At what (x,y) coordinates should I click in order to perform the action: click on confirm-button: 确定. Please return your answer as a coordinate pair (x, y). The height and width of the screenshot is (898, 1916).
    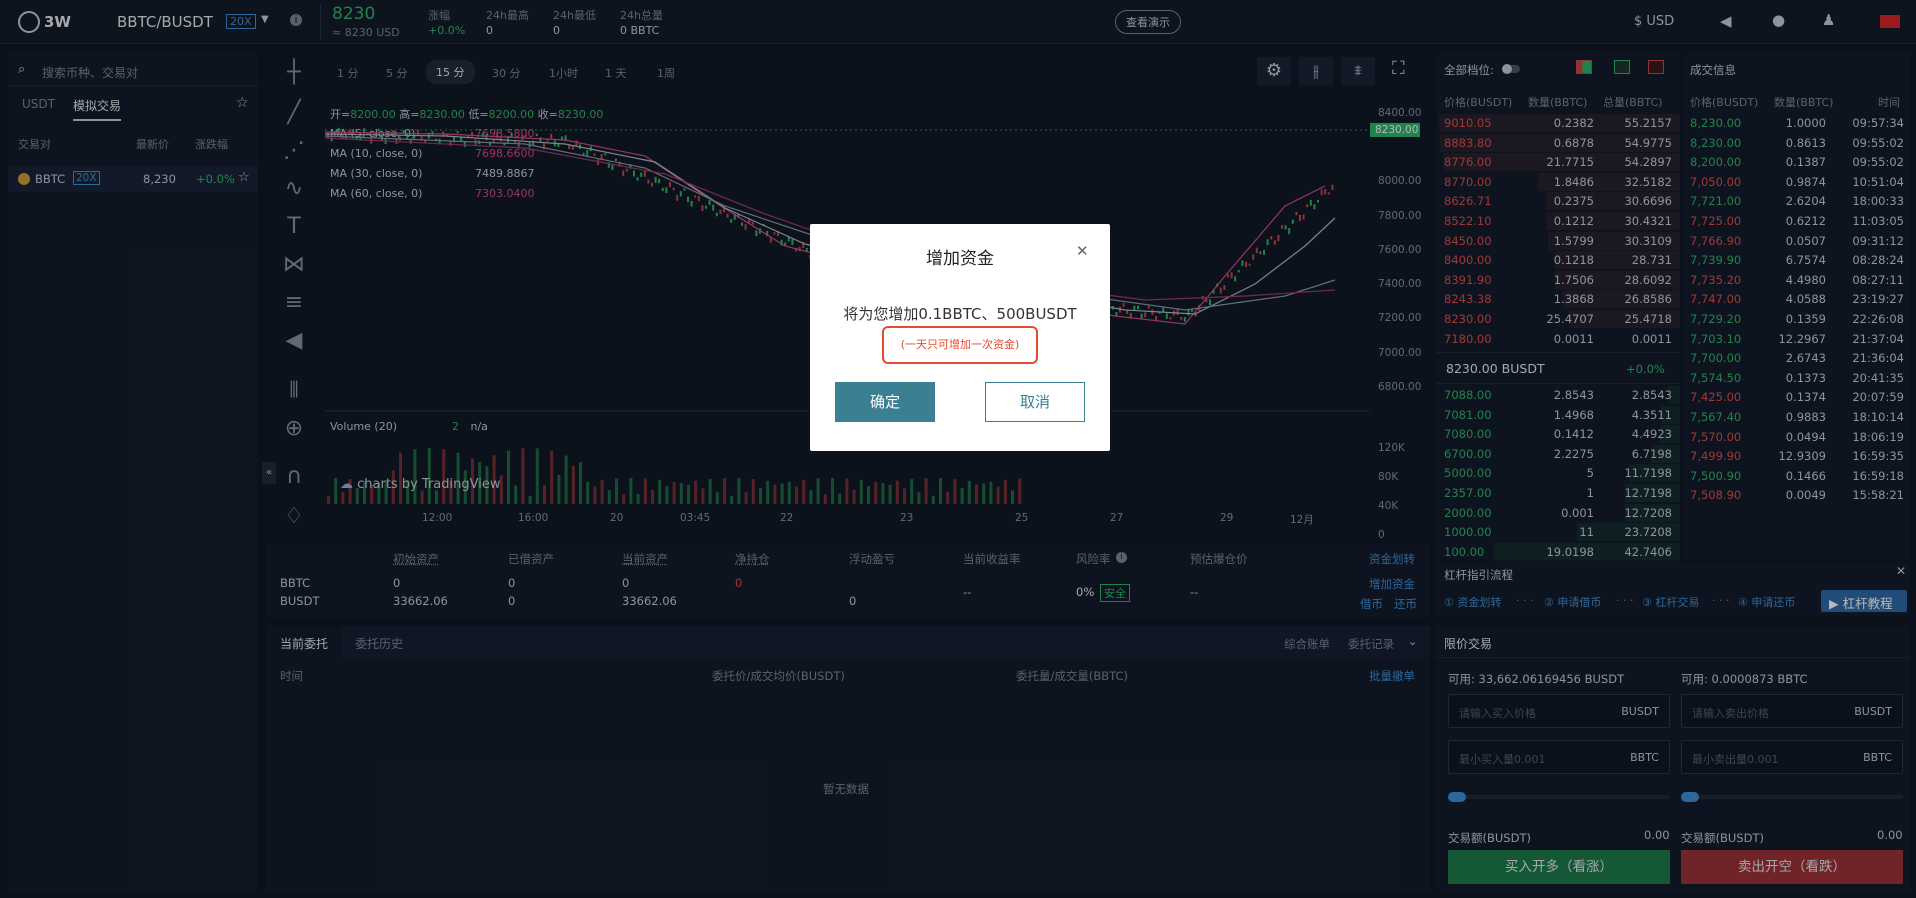
    Looking at the image, I should click on (885, 402).